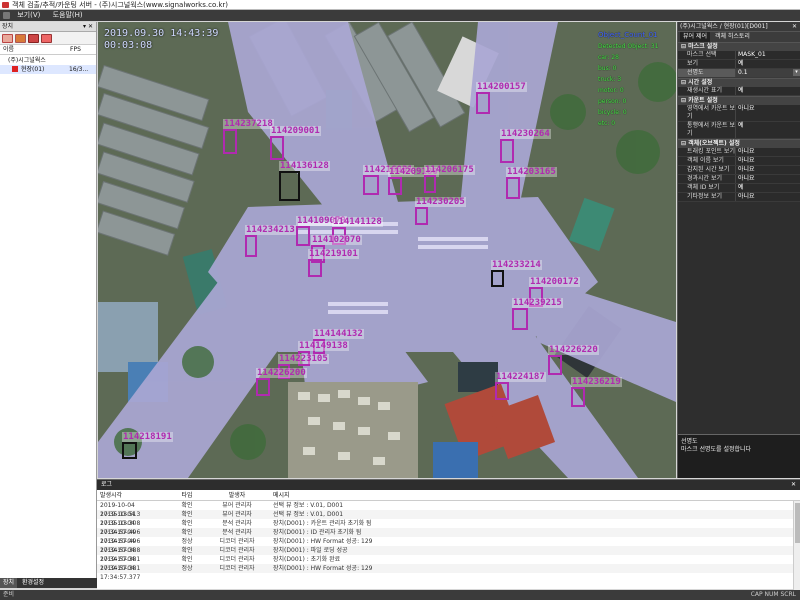  What do you see at coordinates (35, 49) in the screenshot?
I see `col-name: 이름` at bounding box center [35, 49].